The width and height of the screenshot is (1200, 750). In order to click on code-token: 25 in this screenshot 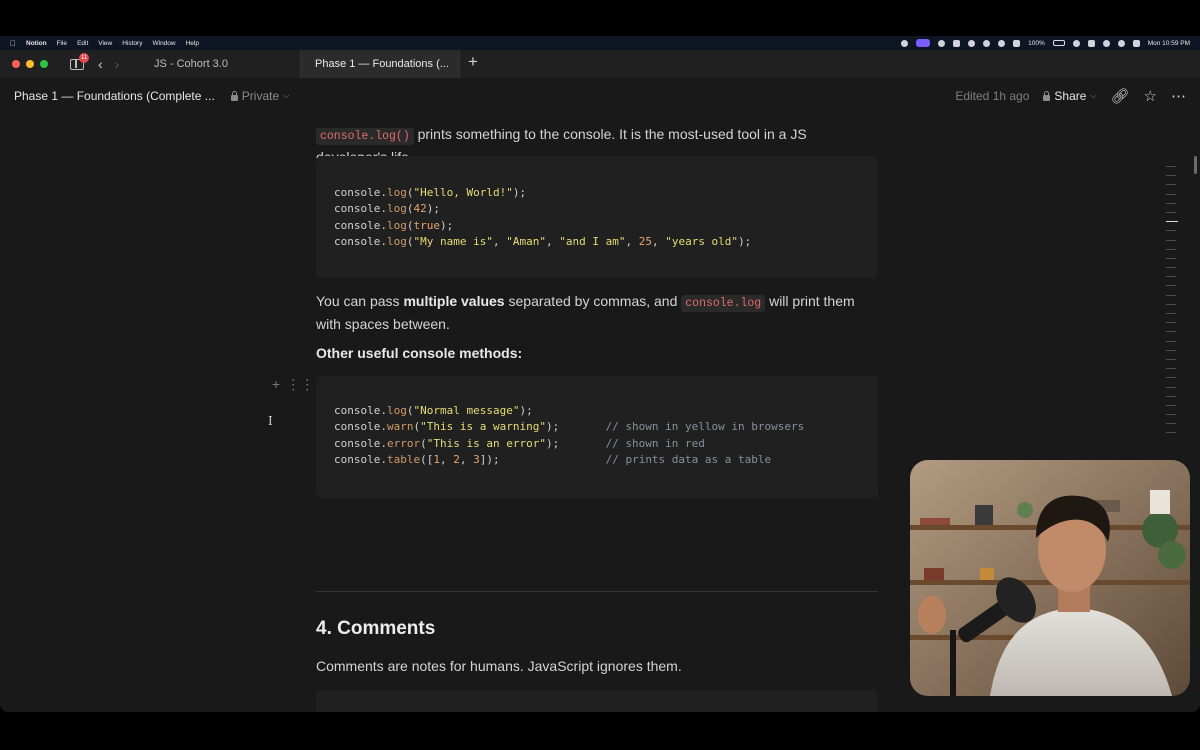, I will do `click(645, 241)`.